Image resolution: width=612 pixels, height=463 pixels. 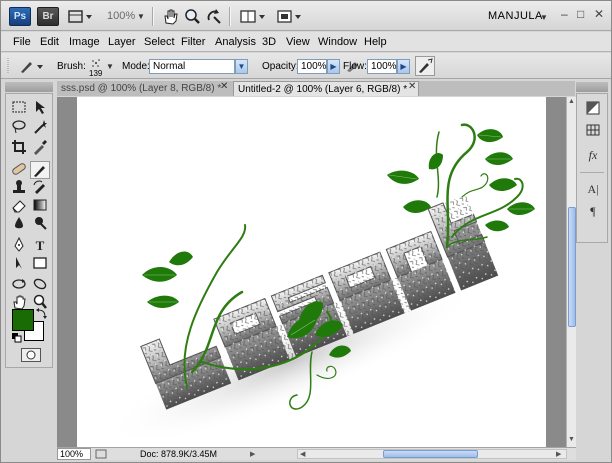 I want to click on opacity-field: 100%, so click(x=312, y=66).